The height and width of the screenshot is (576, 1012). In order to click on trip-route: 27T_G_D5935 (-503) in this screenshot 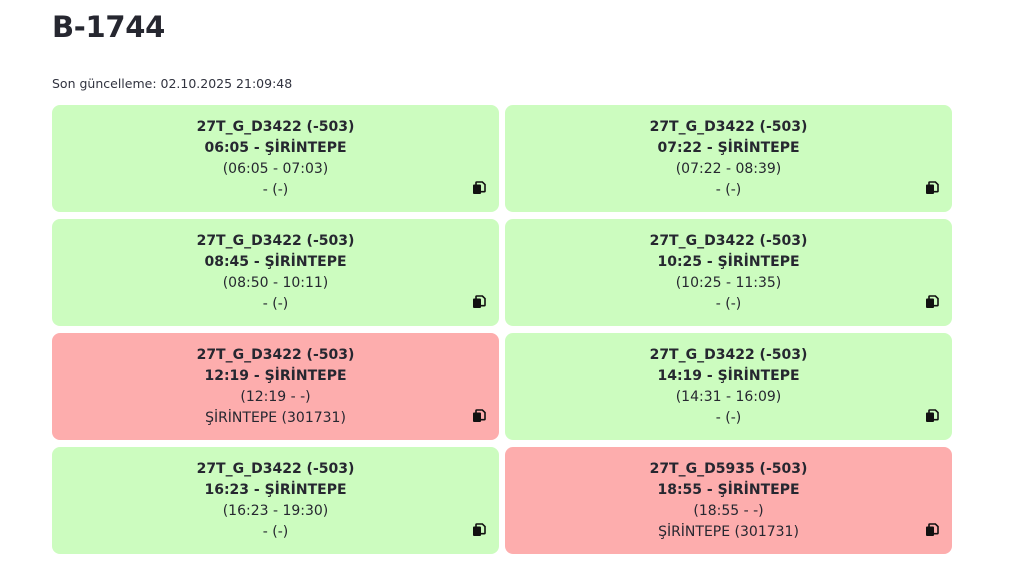, I will do `click(728, 469)`.